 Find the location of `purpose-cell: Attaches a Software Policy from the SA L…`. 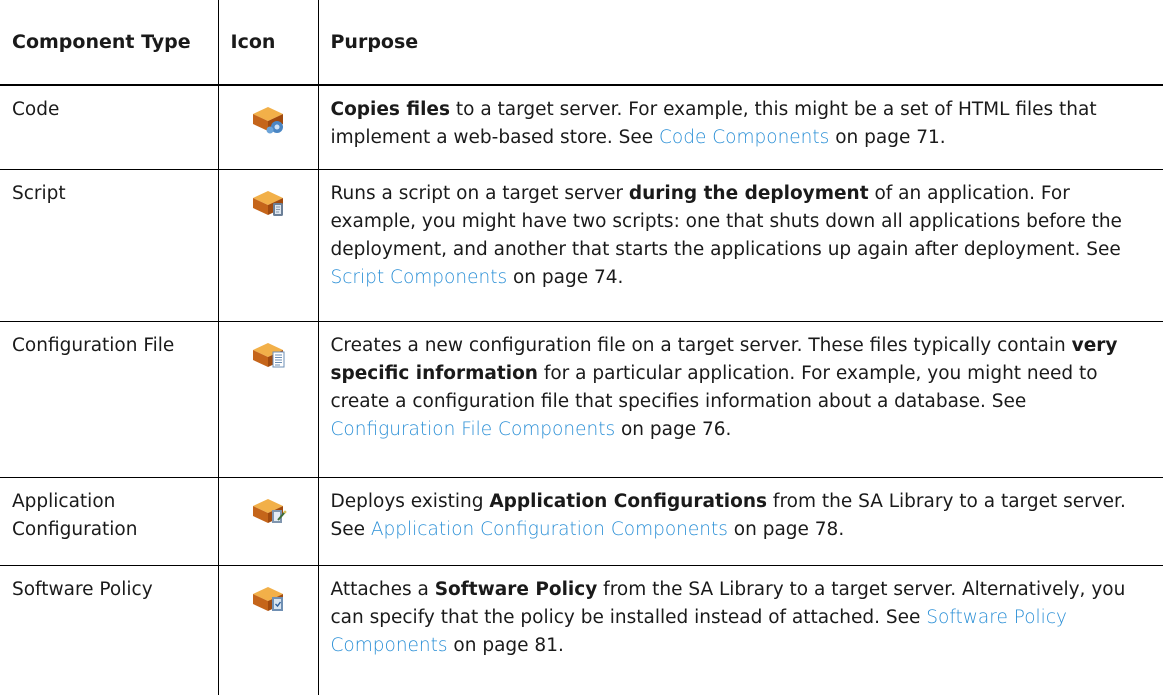

purpose-cell: Attaches a Software Policy from the SA L… is located at coordinates (740, 630).